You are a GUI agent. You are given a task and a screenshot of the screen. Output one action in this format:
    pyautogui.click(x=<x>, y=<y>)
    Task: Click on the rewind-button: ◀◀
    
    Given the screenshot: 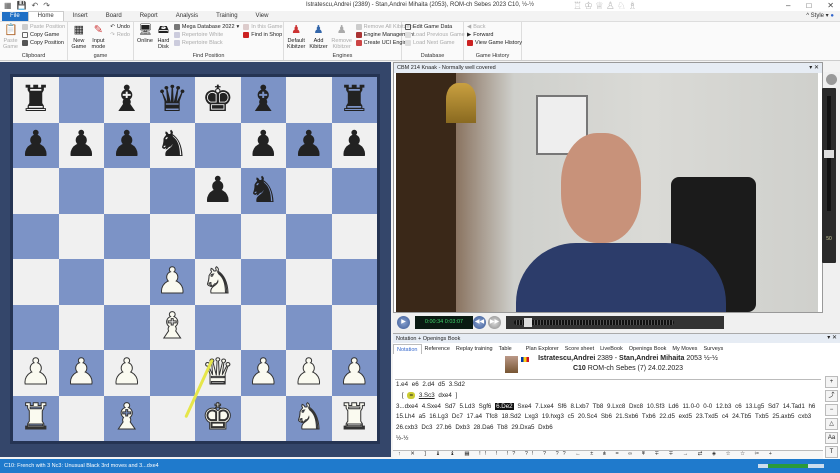 What is the action you would take?
    pyautogui.click(x=479, y=322)
    